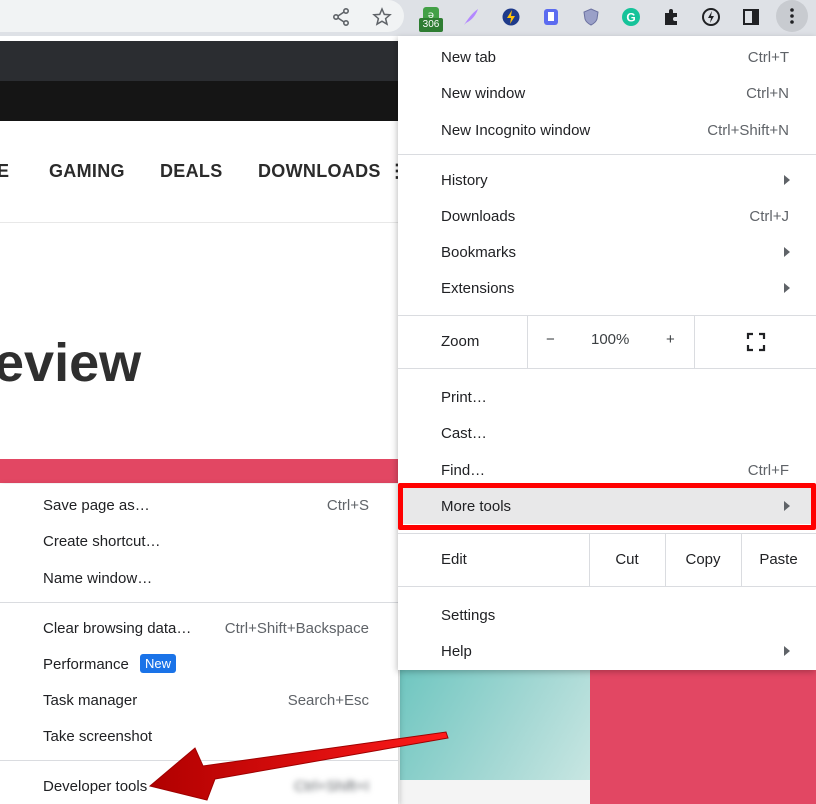 The height and width of the screenshot is (804, 816). I want to click on menu-item-label: History, so click(464, 180).